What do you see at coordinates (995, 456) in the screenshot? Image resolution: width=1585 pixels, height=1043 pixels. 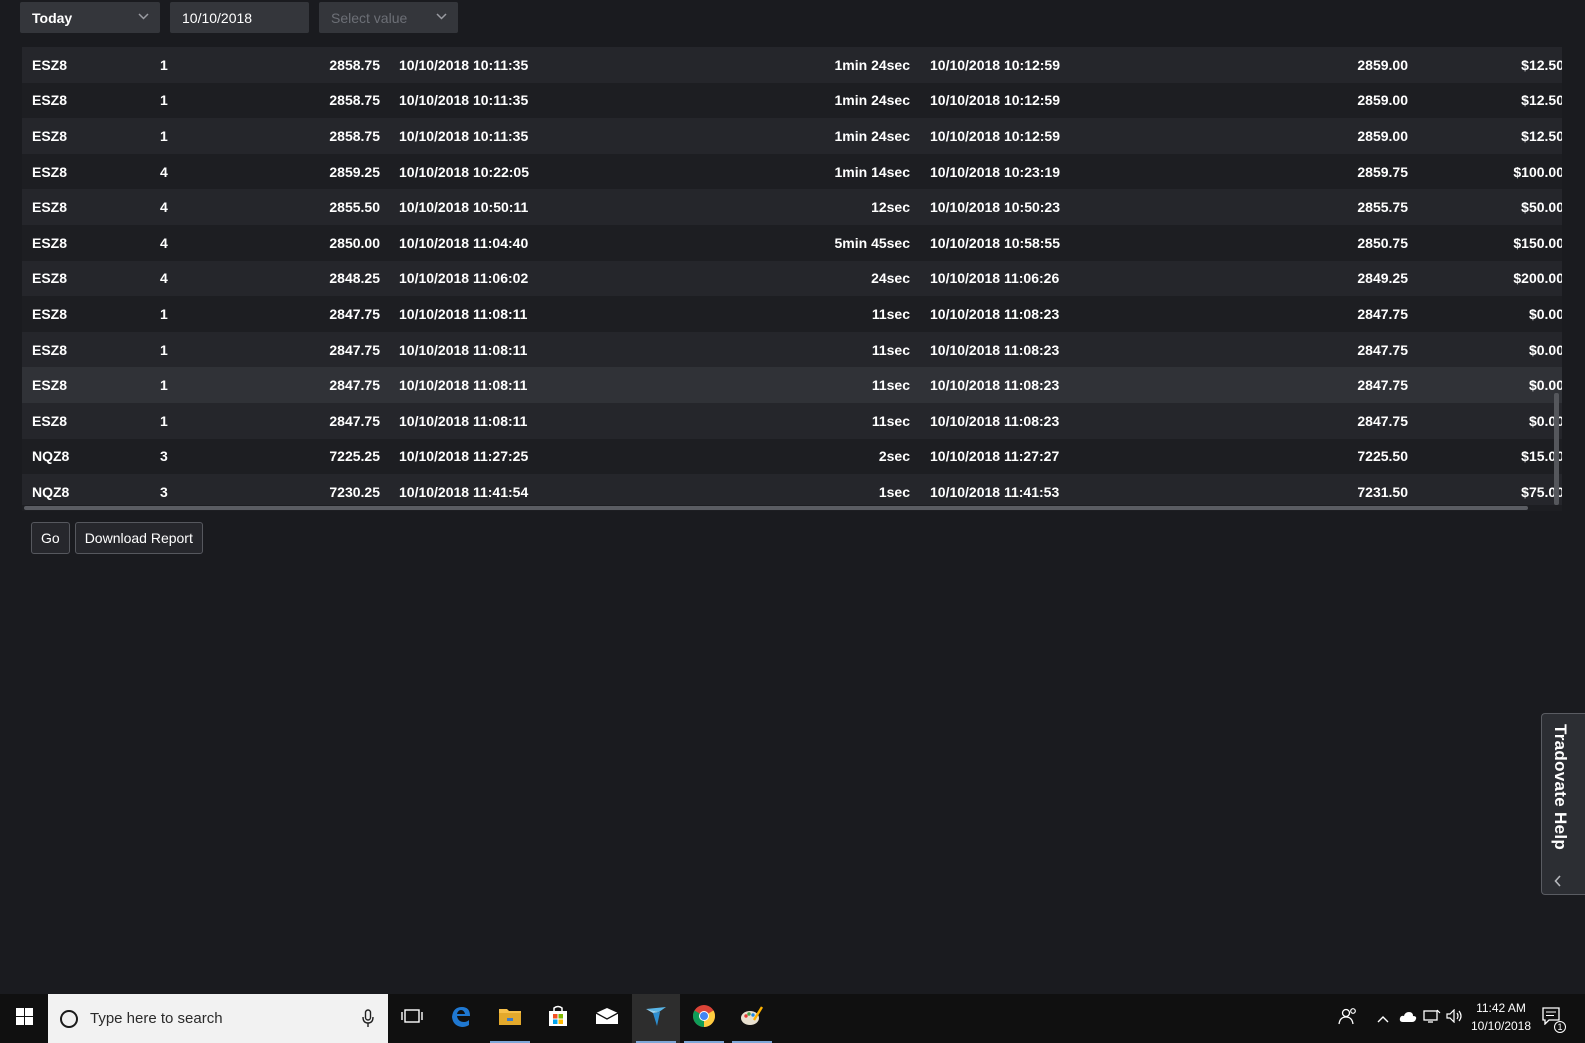 I see `cell-sell-time: 10/10/2018 11:27:27` at bounding box center [995, 456].